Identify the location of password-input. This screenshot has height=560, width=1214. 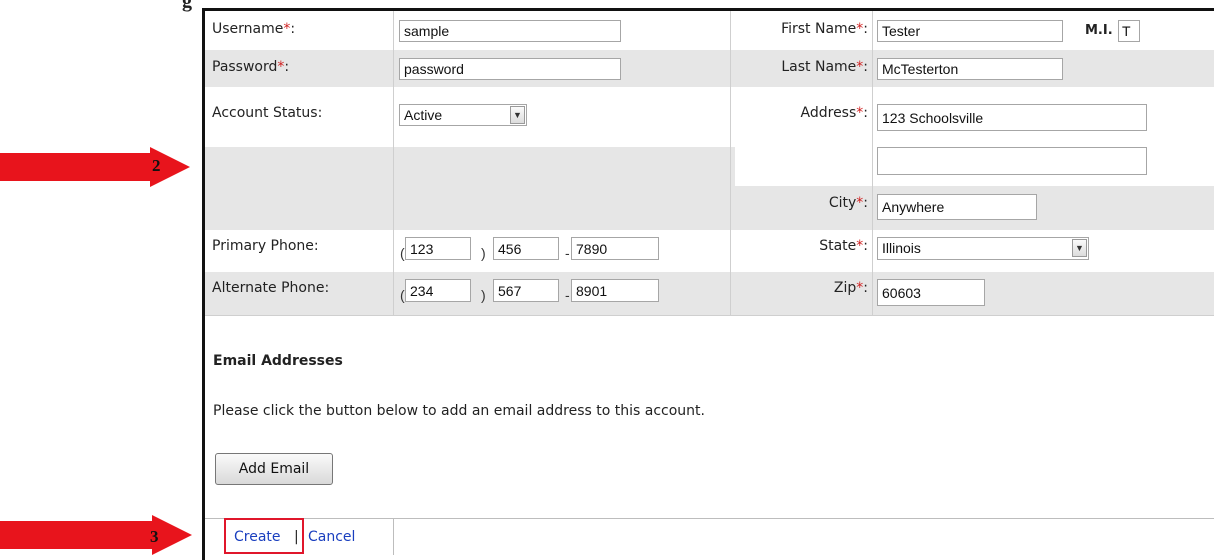
(510, 69).